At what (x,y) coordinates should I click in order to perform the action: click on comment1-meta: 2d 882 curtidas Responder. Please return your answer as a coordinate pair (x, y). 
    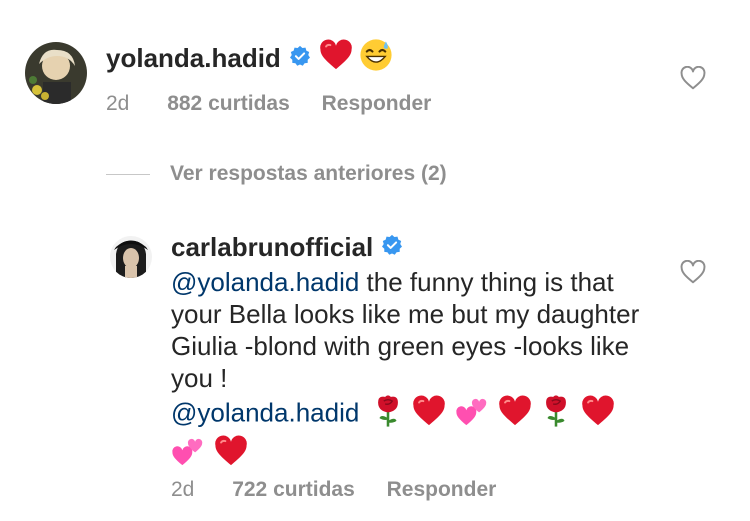
    Looking at the image, I should click on (281, 104).